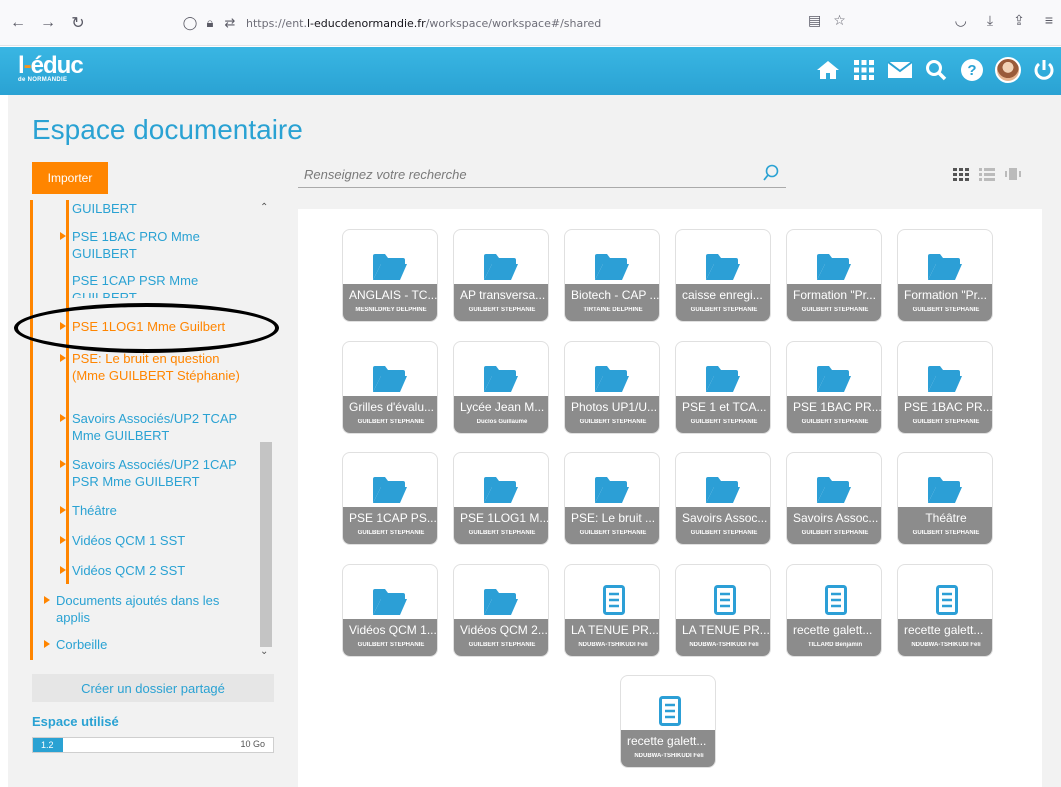  I want to click on sidebar-item-savoirs-tcap: Savoirs Associés/UP2 TCAP Mme GUILBERT, so click(151, 427).